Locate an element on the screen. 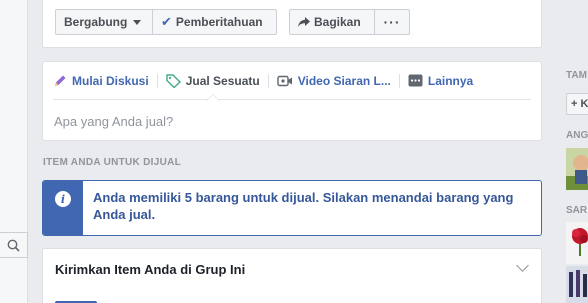 The height and width of the screenshot is (303, 588). member-thumbnail is located at coordinates (577, 169).